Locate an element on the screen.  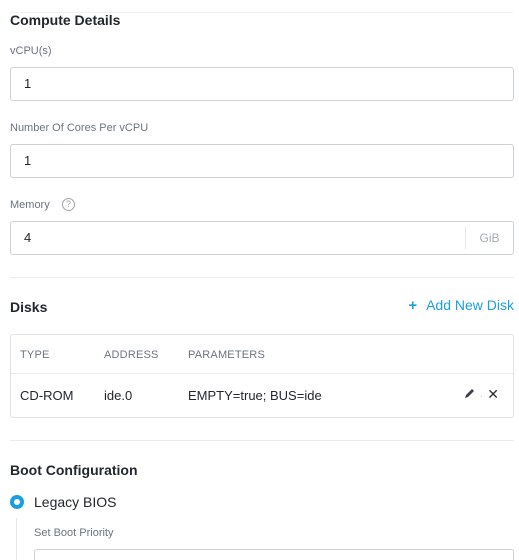
boot-priority-label: Set Boot Priority is located at coordinates (74, 533).